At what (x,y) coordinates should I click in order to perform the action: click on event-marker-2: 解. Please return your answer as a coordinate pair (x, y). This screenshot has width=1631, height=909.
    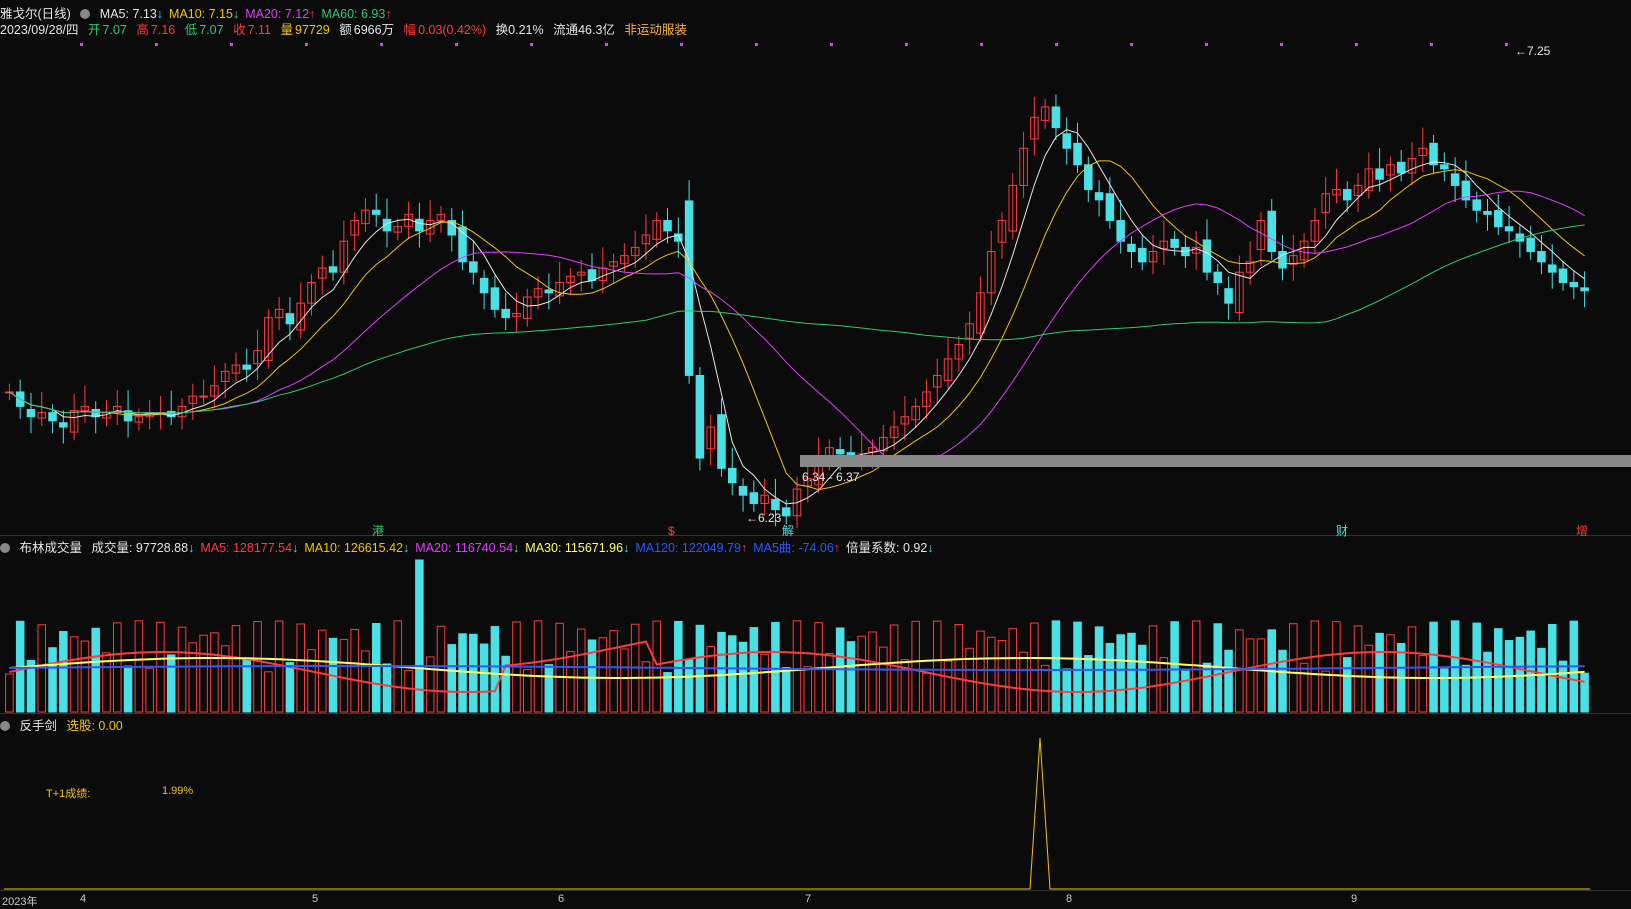
    Looking at the image, I should click on (788, 531).